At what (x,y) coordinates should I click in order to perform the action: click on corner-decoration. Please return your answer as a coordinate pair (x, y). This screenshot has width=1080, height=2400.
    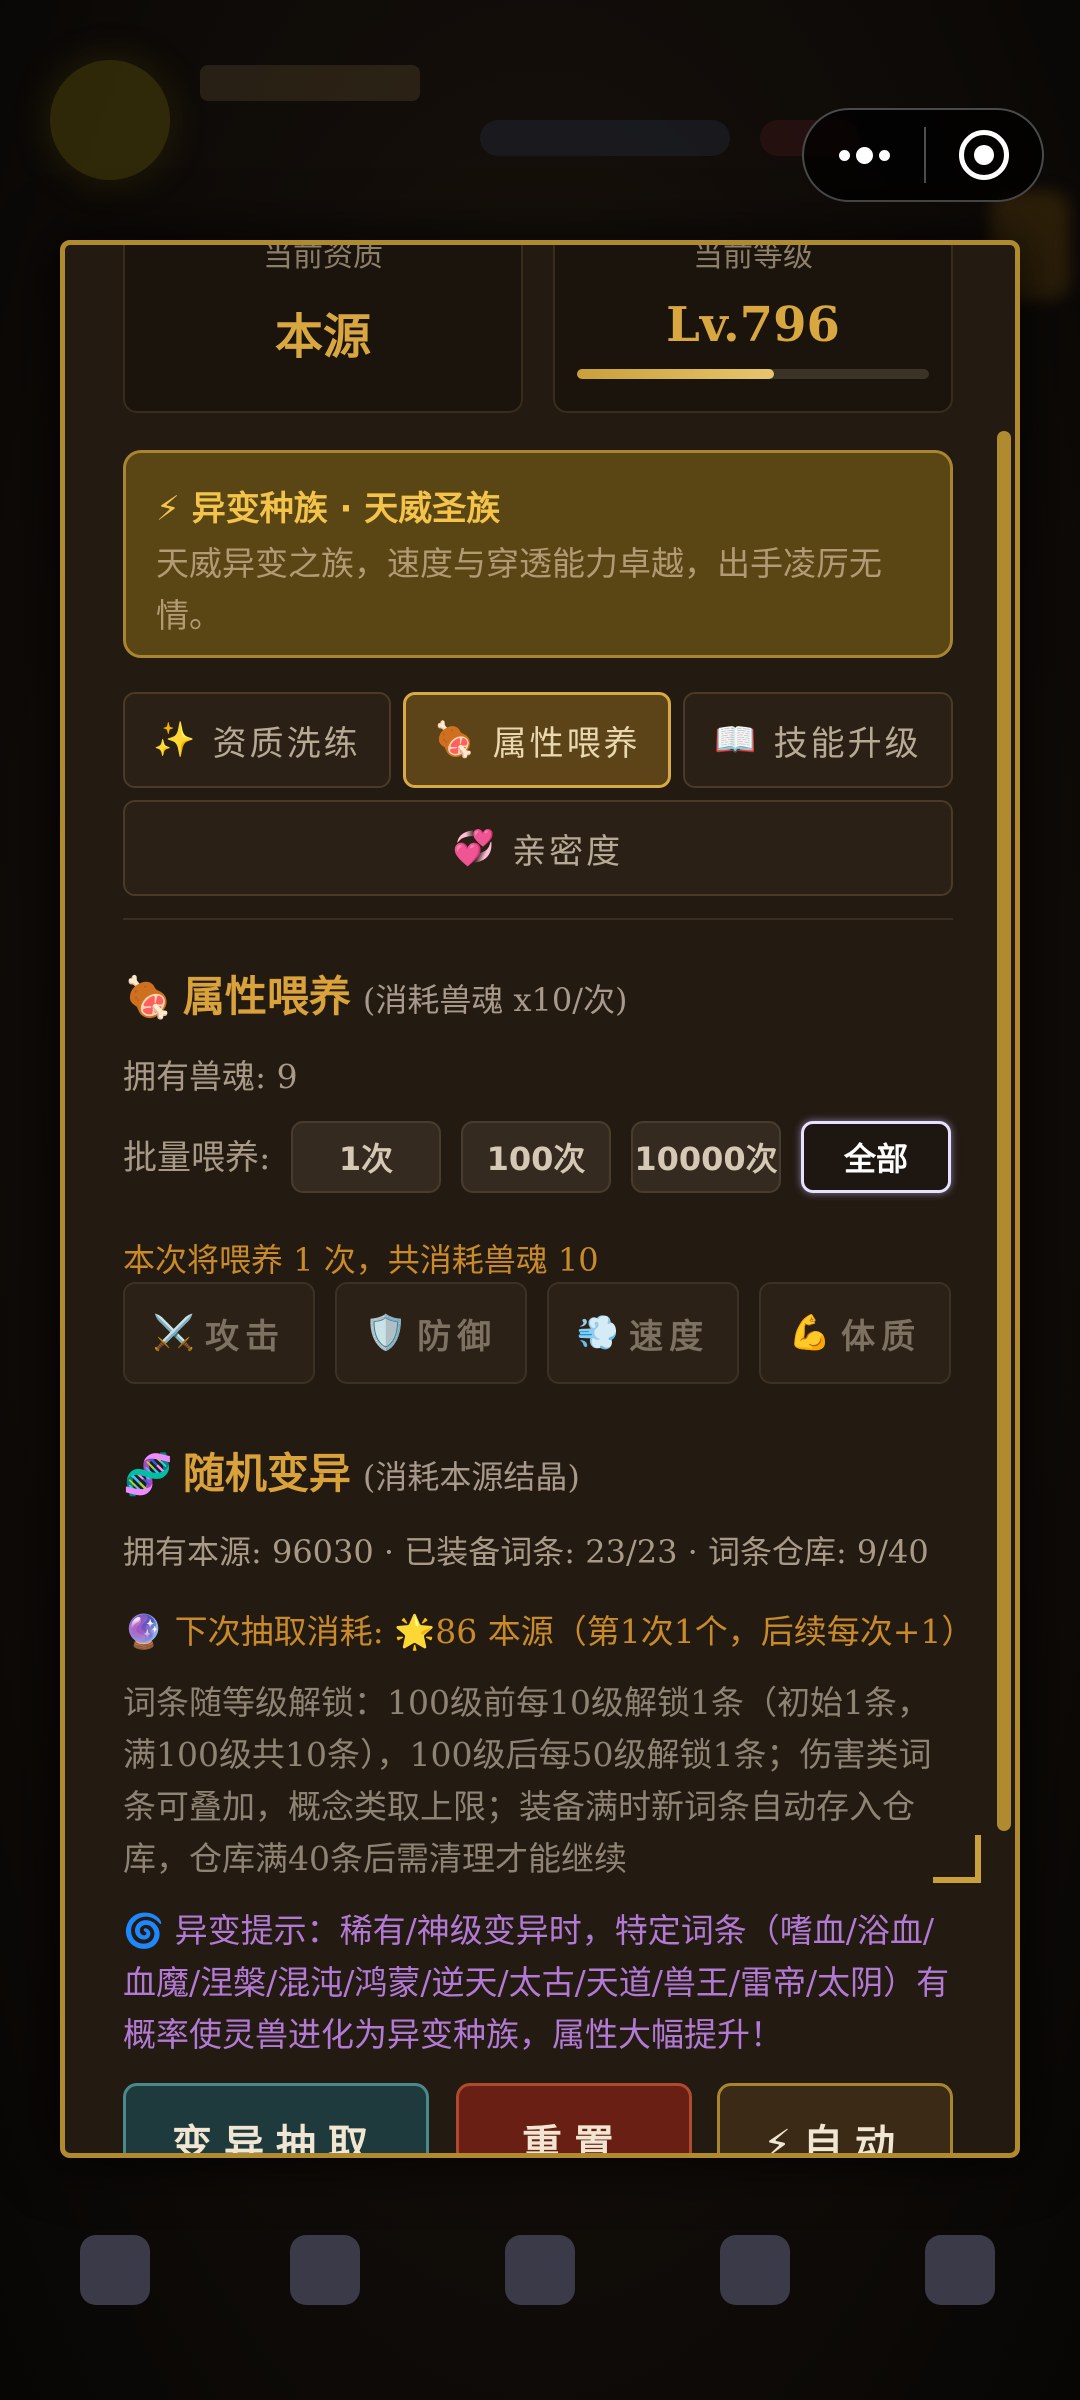
    Looking at the image, I should click on (957, 1859).